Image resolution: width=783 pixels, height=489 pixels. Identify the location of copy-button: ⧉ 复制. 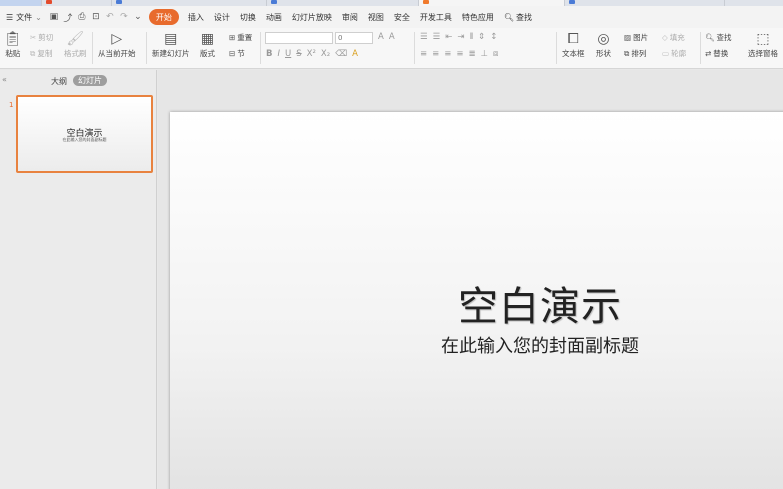
(41, 53).